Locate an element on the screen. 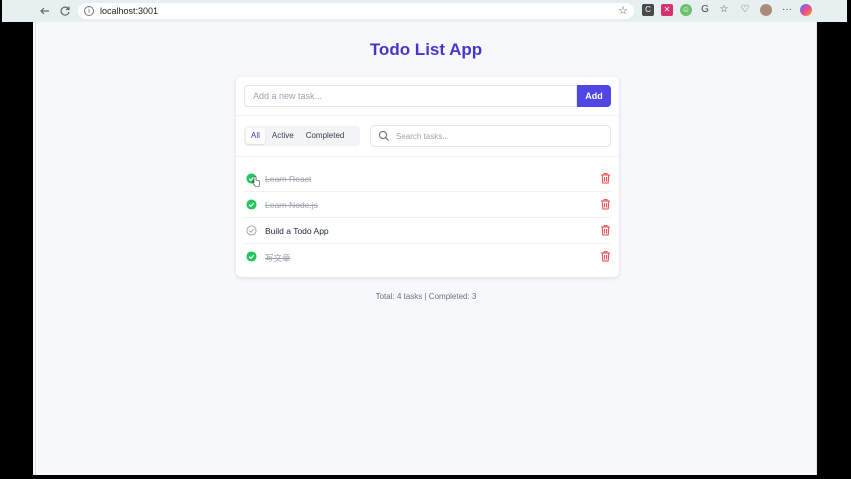  favorites-icon: ☆ is located at coordinates (724, 10).